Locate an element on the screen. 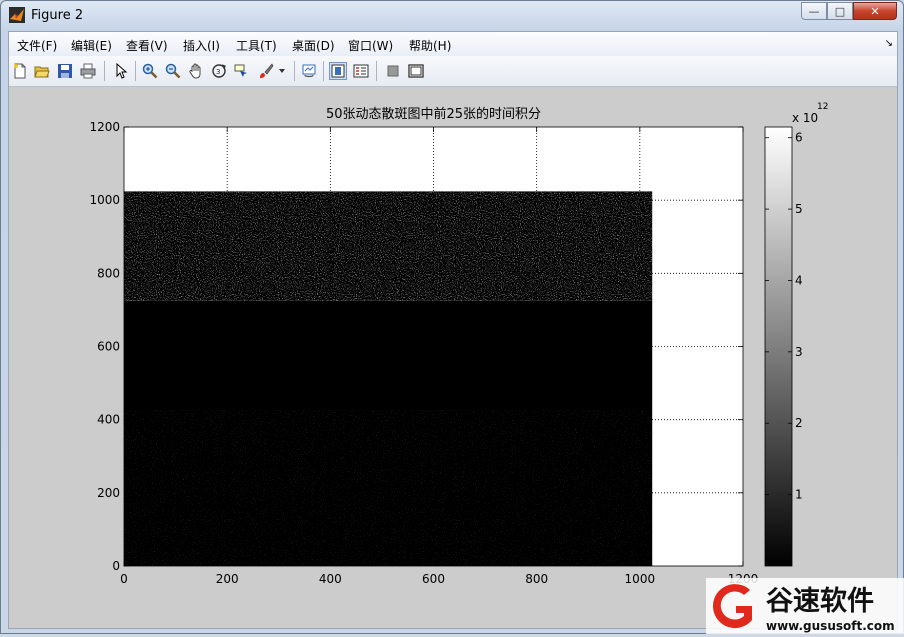  title-bar: Figure 2 — □ ✕ is located at coordinates (452, 16).